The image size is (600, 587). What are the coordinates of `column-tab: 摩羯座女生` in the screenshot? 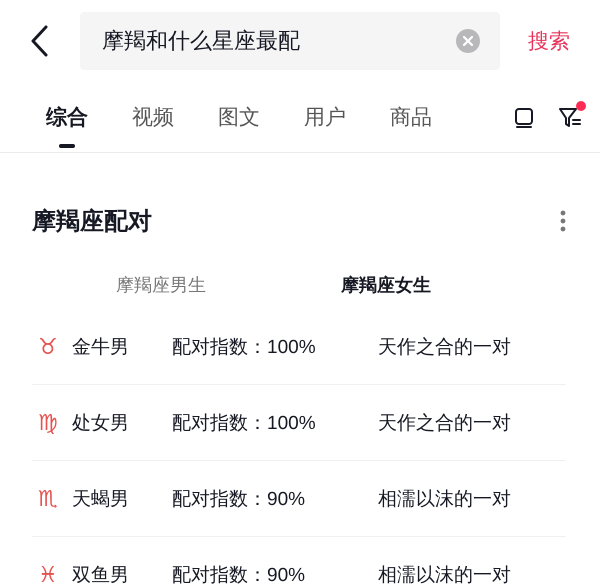 It's located at (453, 285).